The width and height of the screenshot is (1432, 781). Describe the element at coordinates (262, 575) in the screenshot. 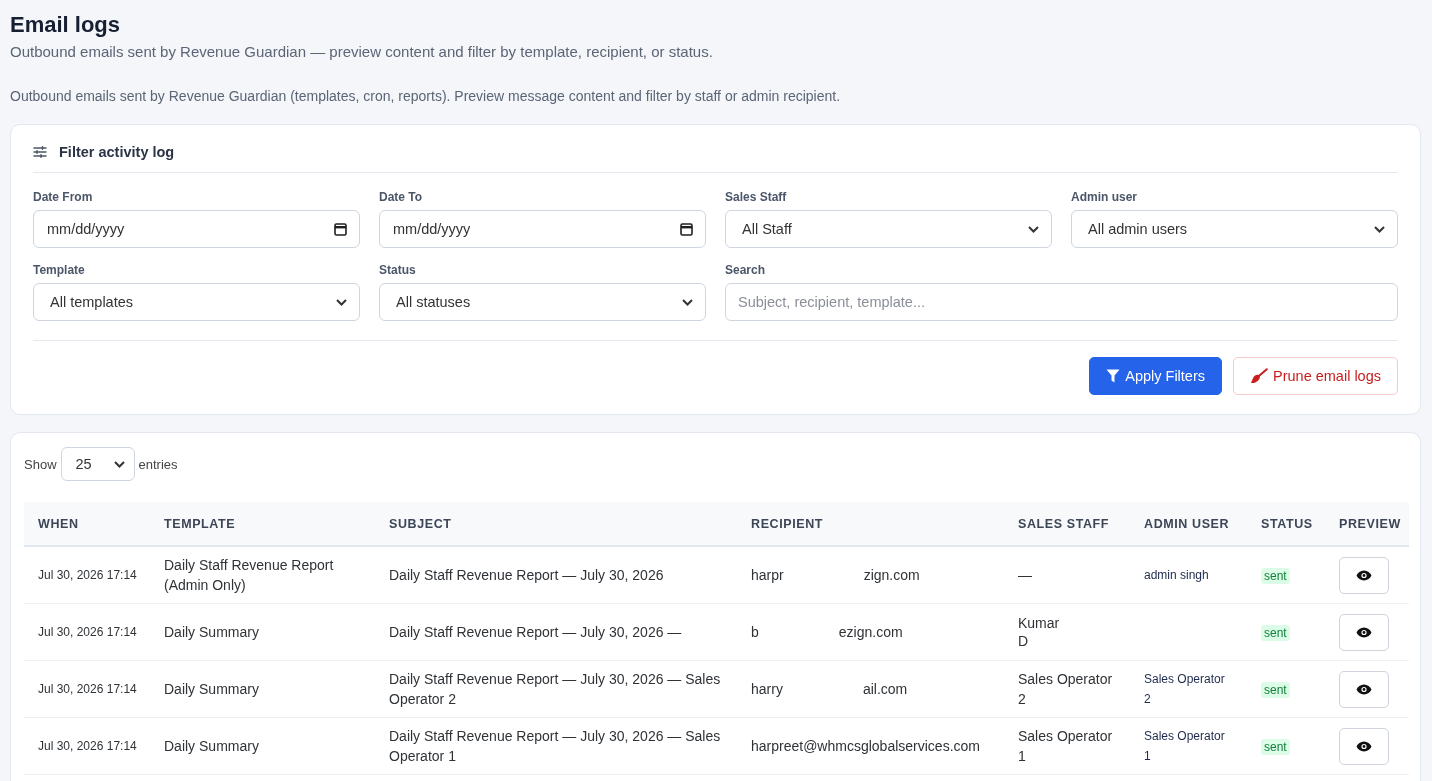

I see `table-cell: Daily Staff Revenue Report (Admin Only)` at that location.